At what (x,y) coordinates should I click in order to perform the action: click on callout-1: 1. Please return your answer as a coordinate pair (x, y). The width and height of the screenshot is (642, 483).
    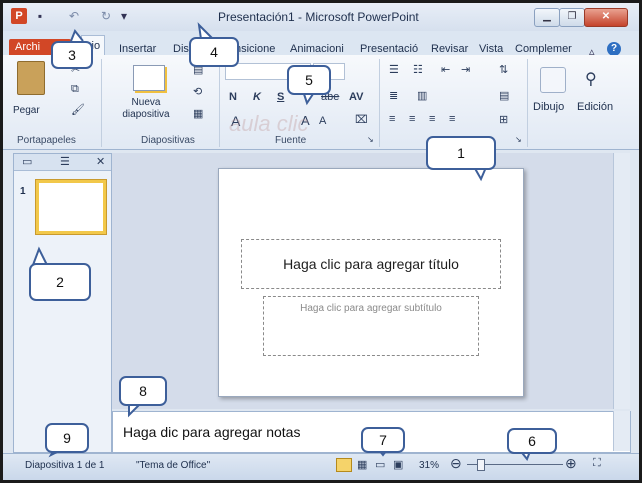
    Looking at the image, I should click on (461, 153).